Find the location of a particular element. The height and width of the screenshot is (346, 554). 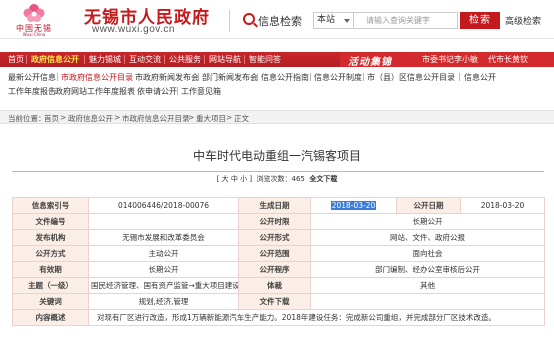

search-label: 信息检索 is located at coordinates (280, 21).